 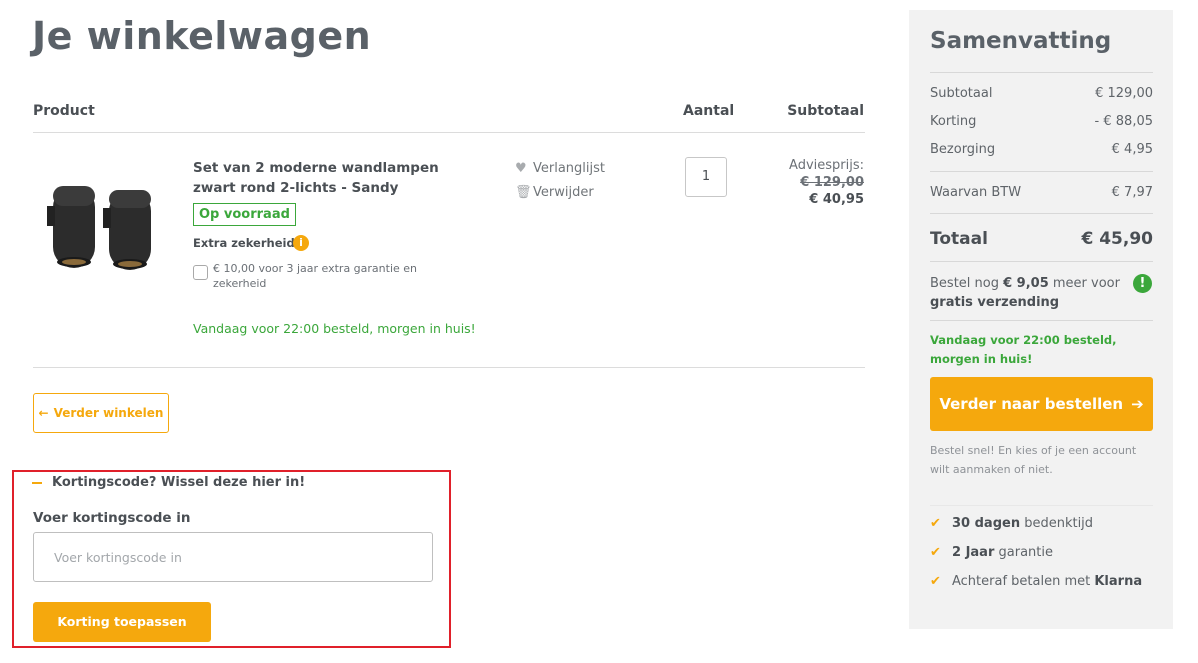 I want to click on item-price: € 40,95, so click(x=836, y=199).